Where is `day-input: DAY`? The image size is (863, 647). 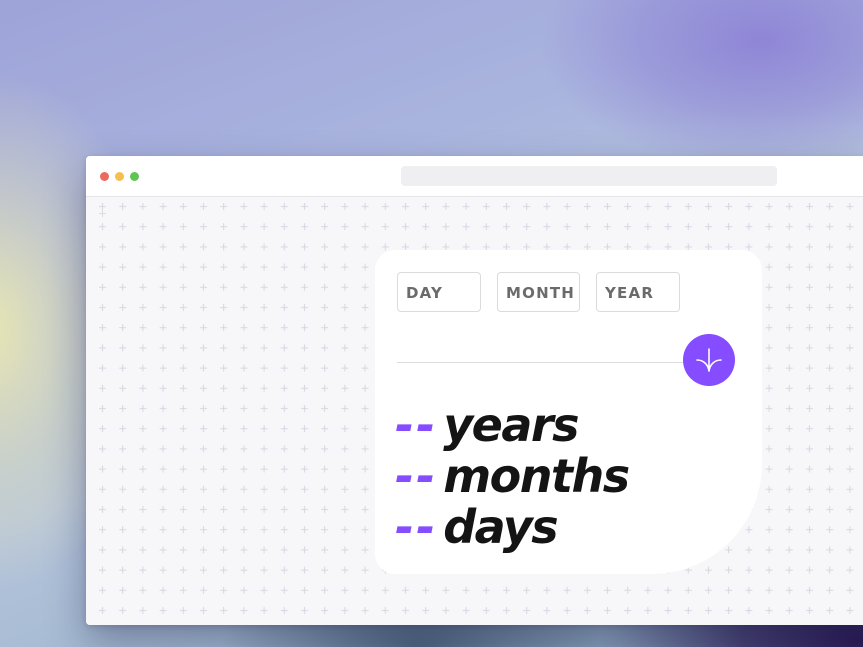
day-input: DAY is located at coordinates (439, 292).